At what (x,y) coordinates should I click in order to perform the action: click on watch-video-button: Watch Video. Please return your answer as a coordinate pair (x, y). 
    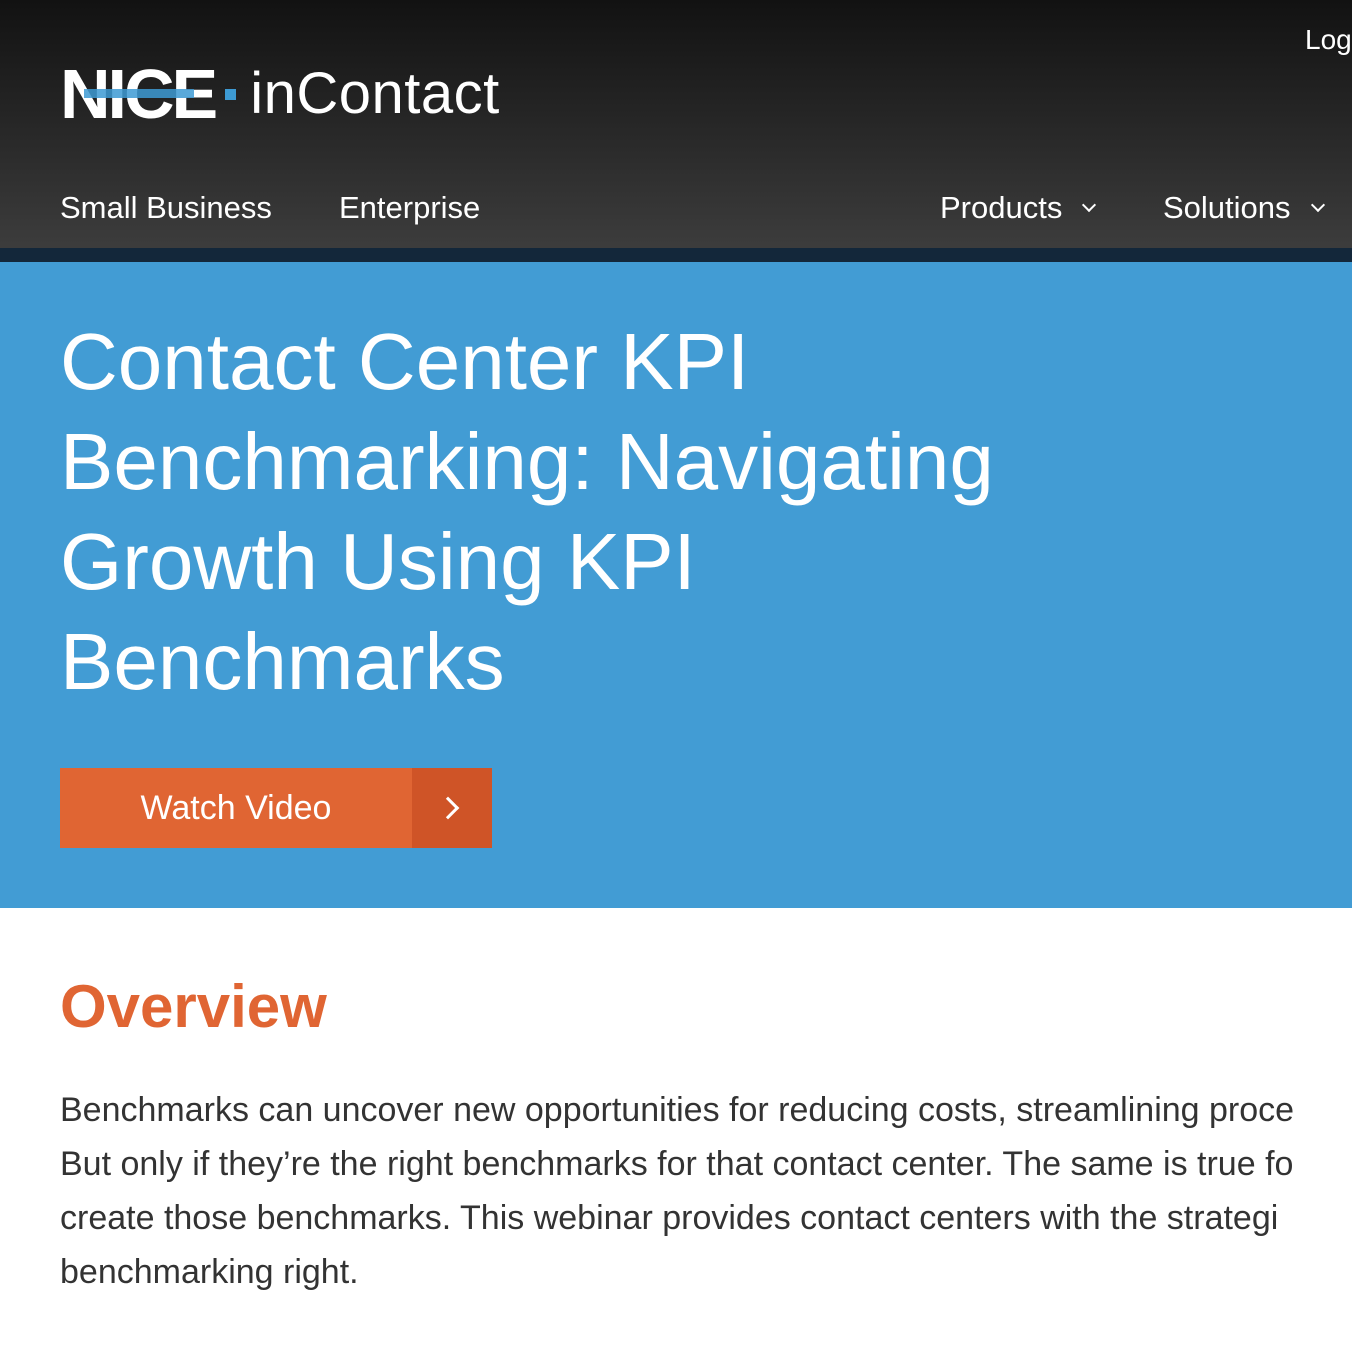
    Looking at the image, I should click on (276, 808).